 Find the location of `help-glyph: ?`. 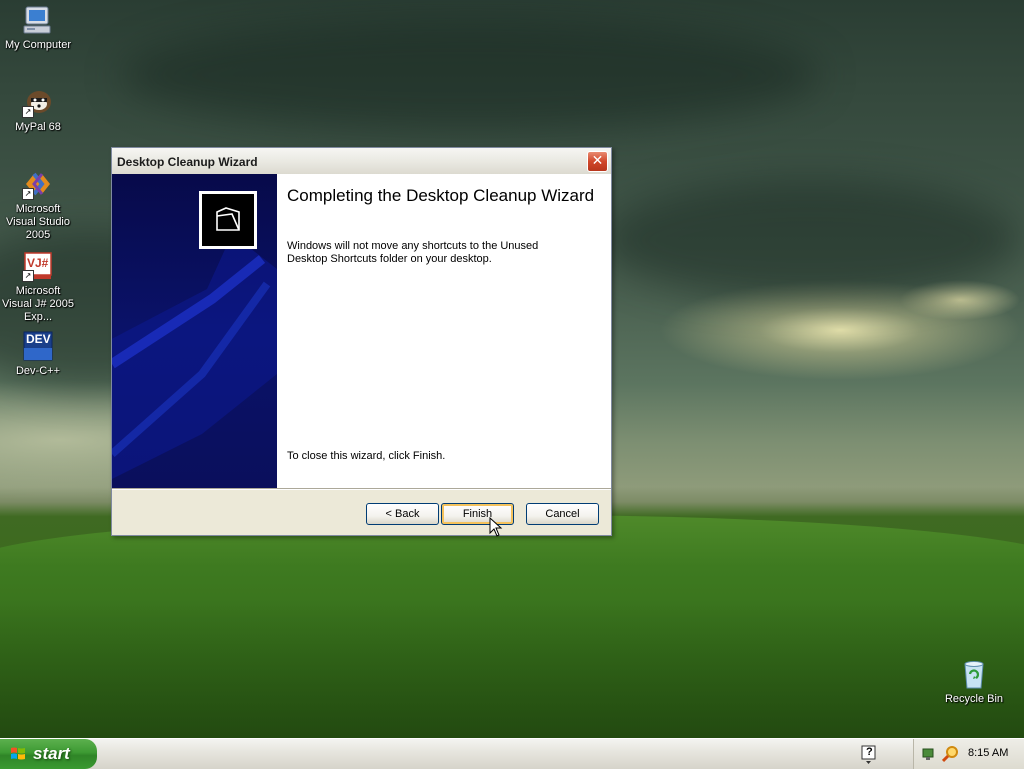

help-glyph: ? is located at coordinates (869, 752).